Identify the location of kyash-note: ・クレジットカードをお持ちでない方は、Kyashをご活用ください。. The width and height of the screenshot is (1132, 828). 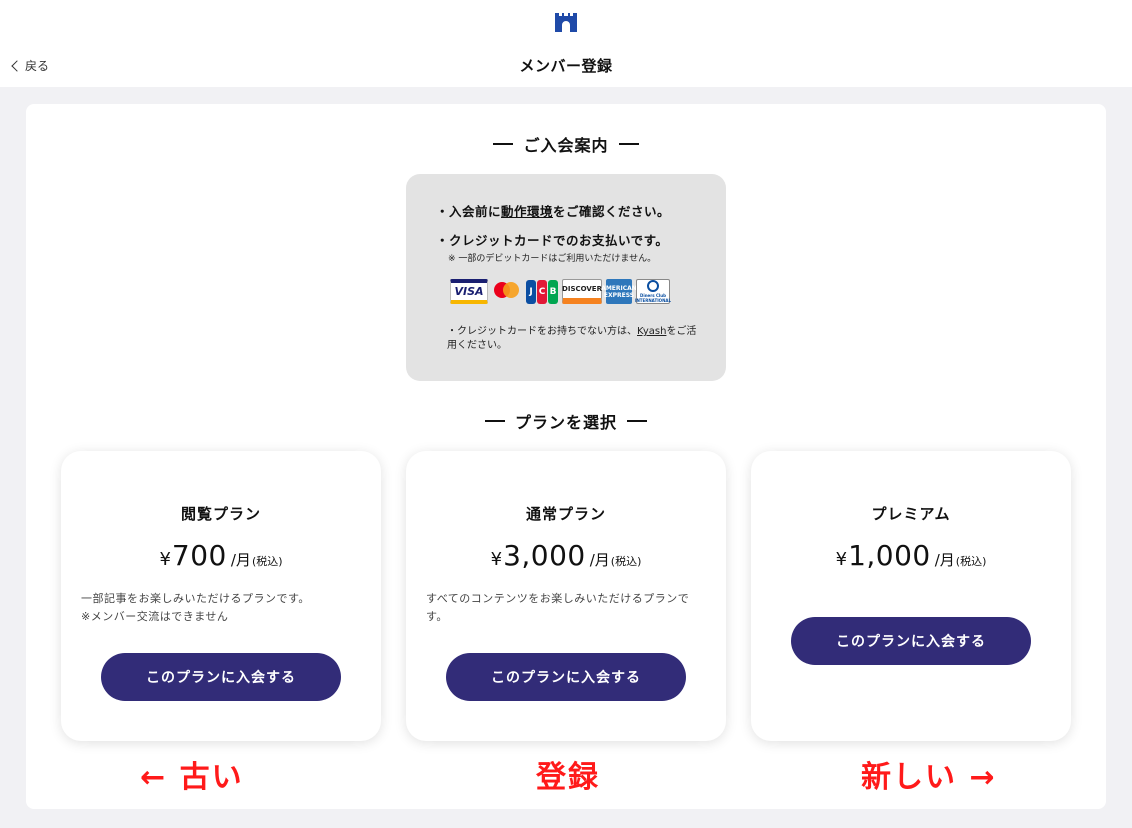
(576, 339).